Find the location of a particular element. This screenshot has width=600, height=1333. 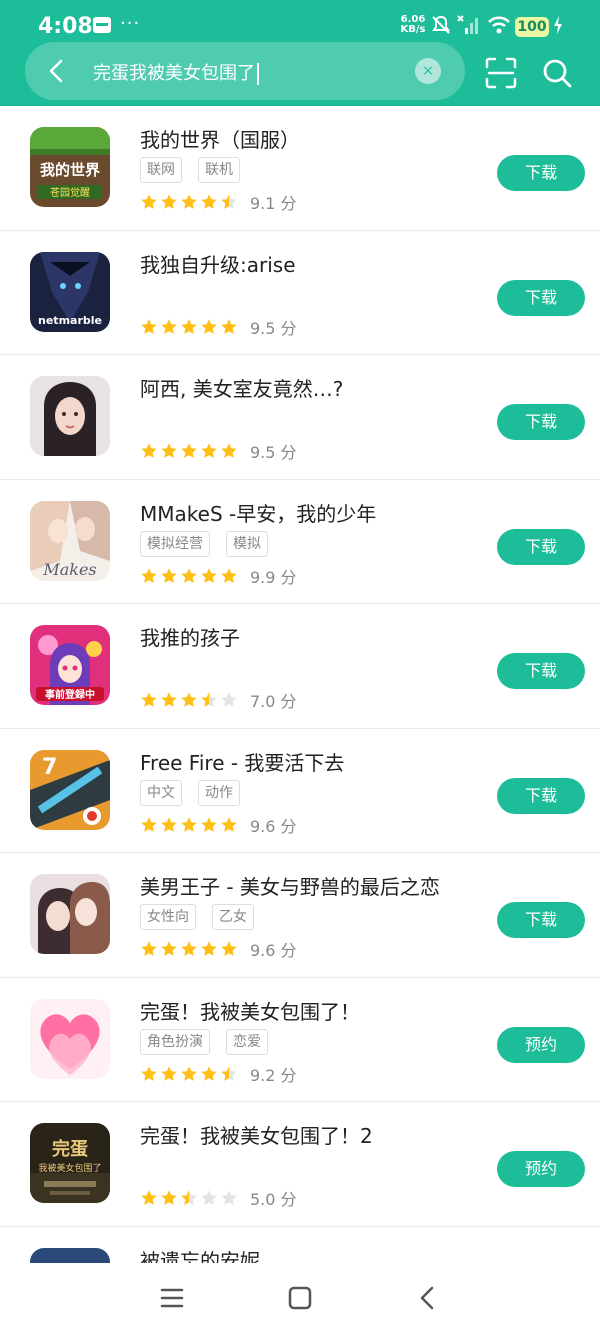

app-row: Makes MMakeS -早安，我的少年 模拟经营 模拟 9.9 分 下载 is located at coordinates (300, 542).